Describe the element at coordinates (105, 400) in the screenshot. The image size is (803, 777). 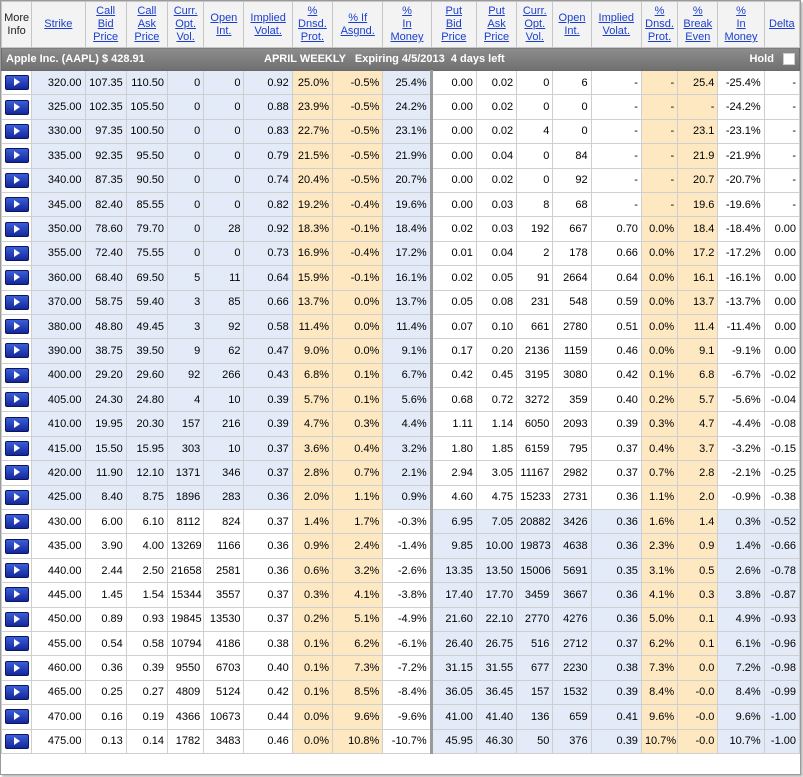
I see `call-bid-cell: 24.30` at that location.